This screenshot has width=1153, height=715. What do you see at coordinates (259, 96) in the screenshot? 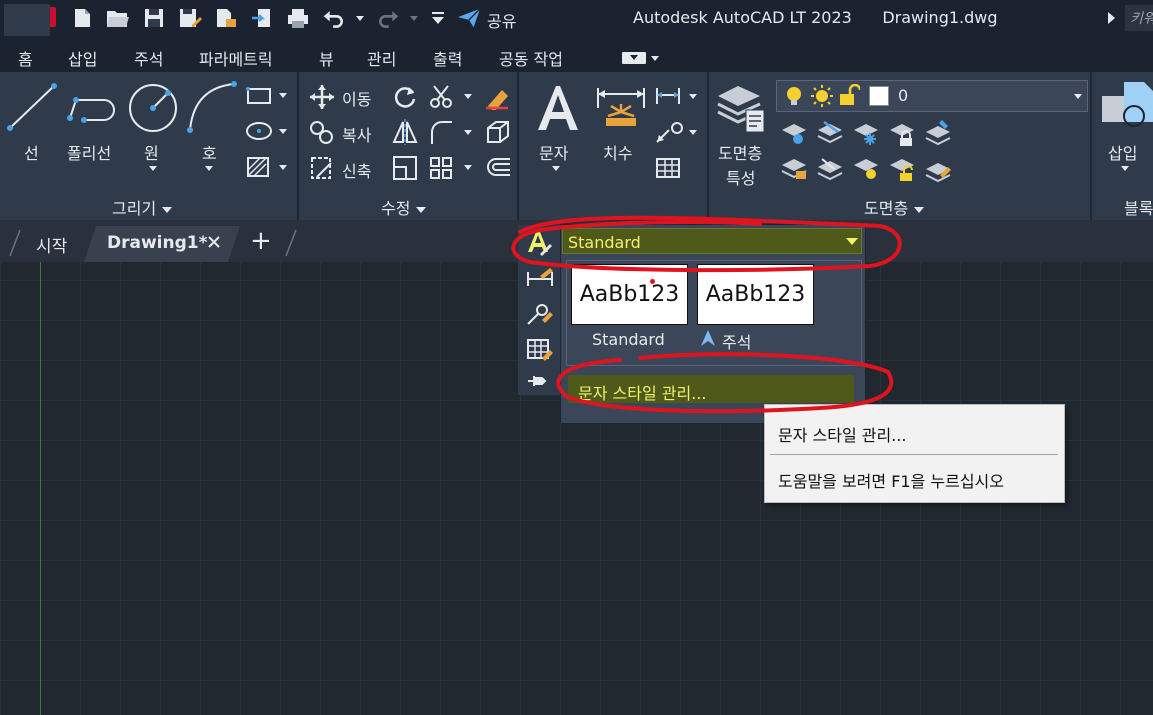
I see `rectangle-icon` at bounding box center [259, 96].